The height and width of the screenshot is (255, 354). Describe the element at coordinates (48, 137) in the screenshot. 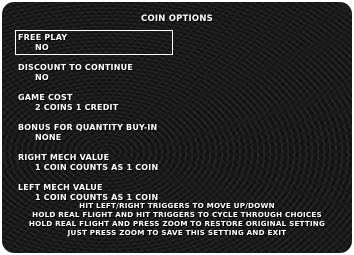

I see `option-value: NONE` at that location.